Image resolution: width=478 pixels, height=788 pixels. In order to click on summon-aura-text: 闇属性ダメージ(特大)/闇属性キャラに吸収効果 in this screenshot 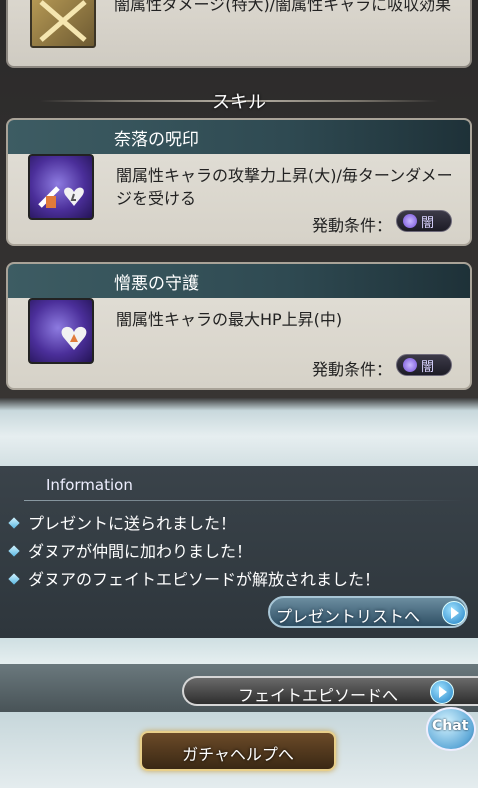, I will do `click(283, 7)`.